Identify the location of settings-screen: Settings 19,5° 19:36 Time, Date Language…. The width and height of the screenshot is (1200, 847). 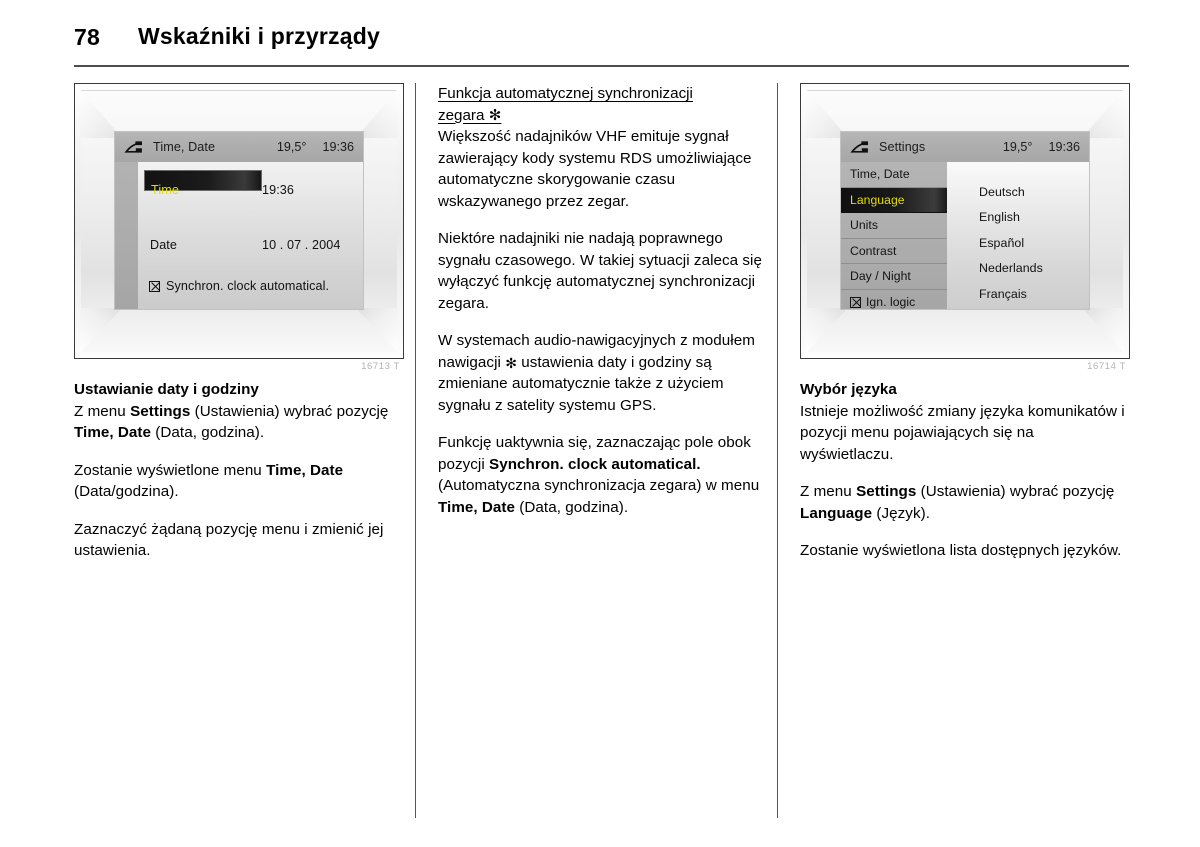
(965, 220).